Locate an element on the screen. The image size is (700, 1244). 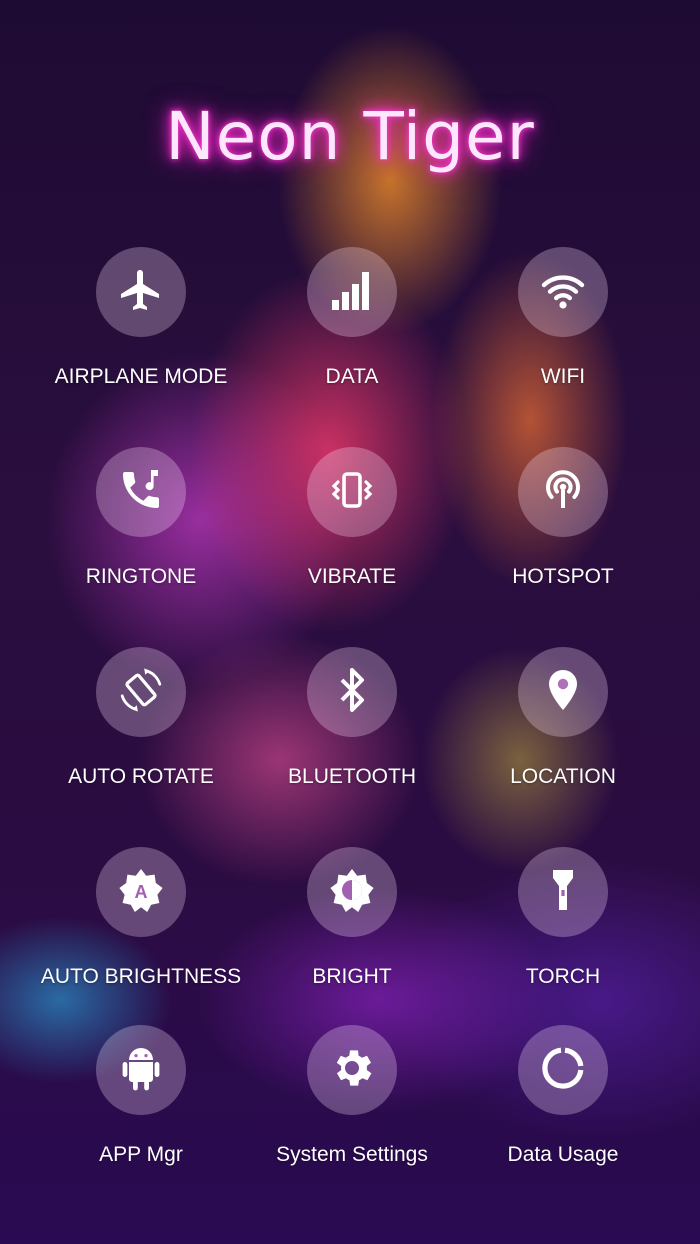
airplane-mode-button is located at coordinates (141, 292).